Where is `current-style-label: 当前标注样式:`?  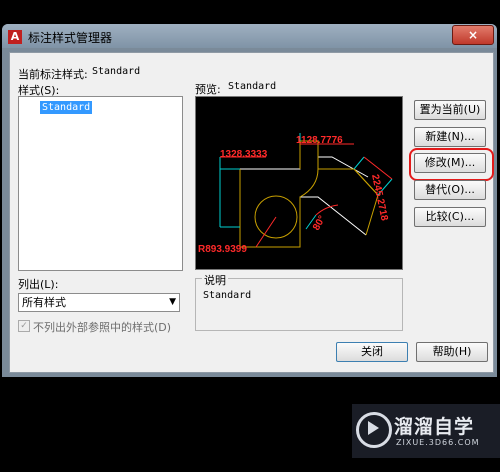 current-style-label: 当前标注样式: is located at coordinates (53, 74).